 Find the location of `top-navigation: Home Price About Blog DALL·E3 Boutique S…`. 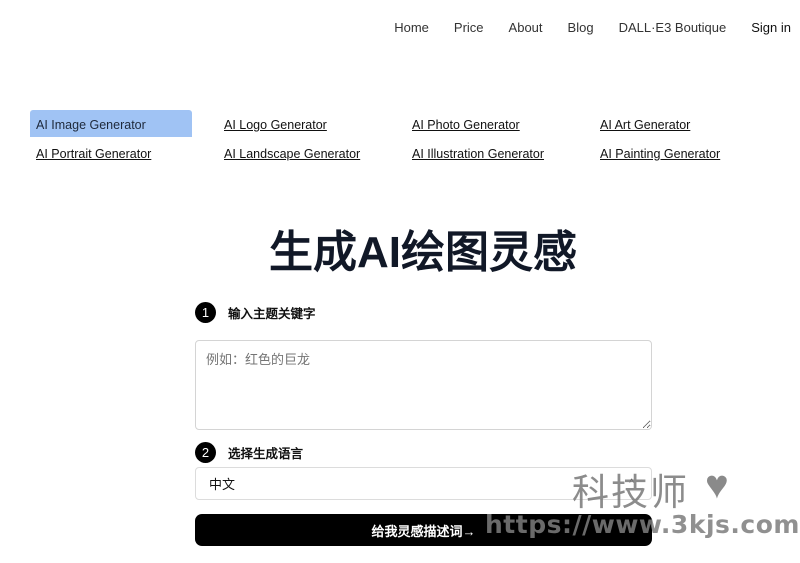

top-navigation: Home Price About Blog DALL·E3 Boutique S… is located at coordinates (597, 27).